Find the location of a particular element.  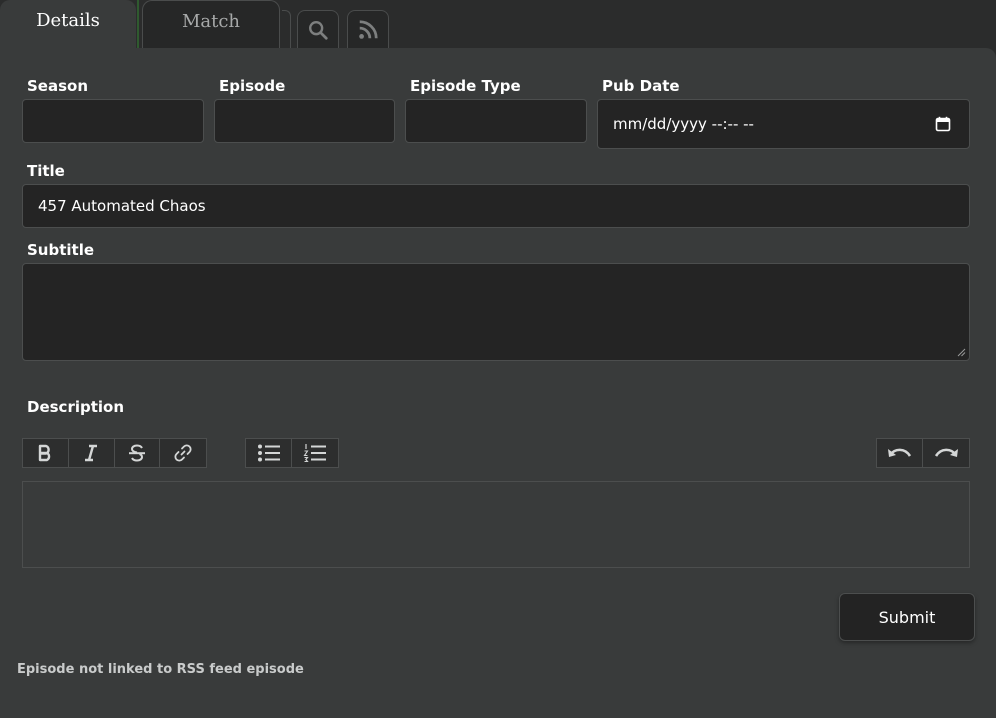

bold-icon is located at coordinates (45, 453).